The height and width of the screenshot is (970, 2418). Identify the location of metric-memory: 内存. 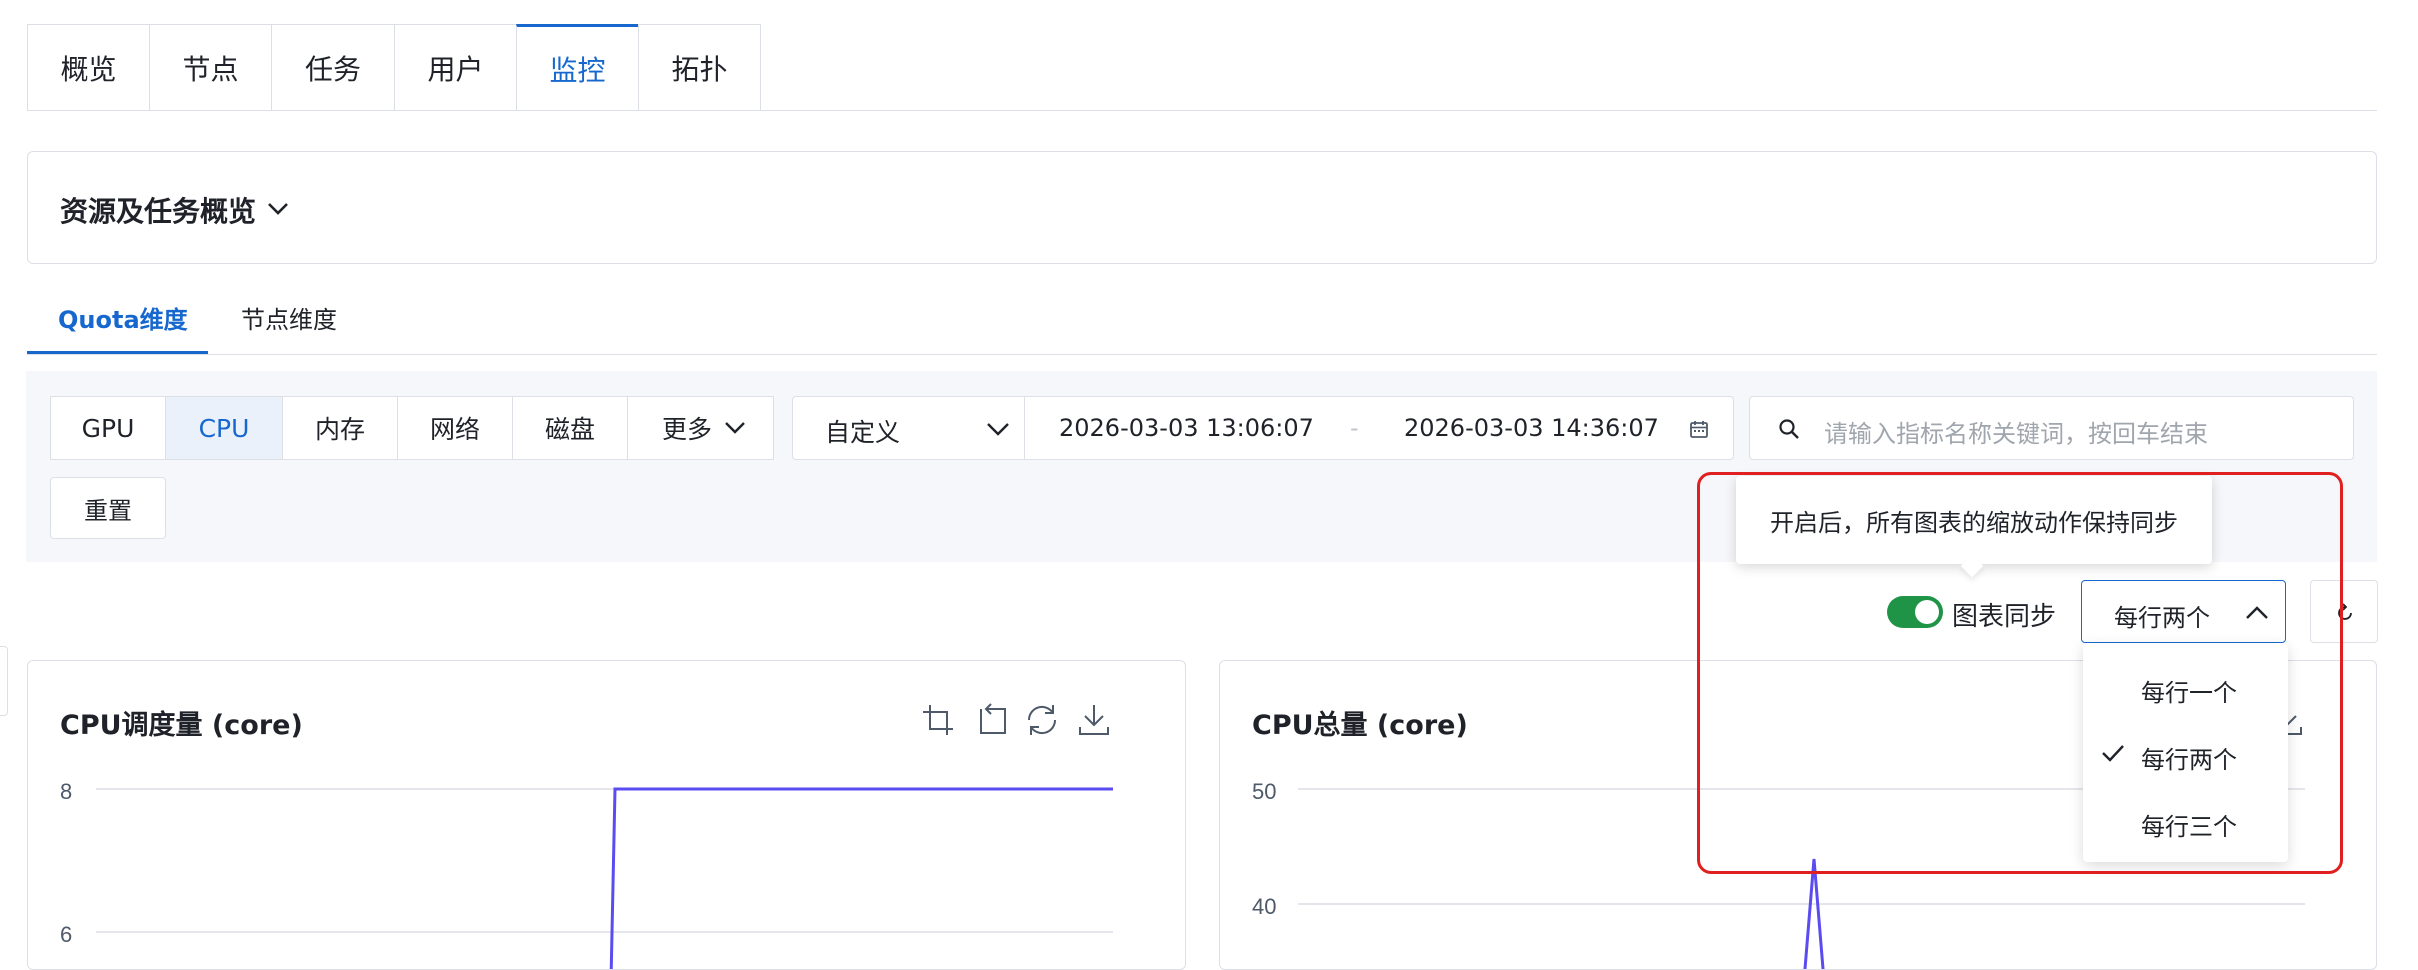
(340, 428).